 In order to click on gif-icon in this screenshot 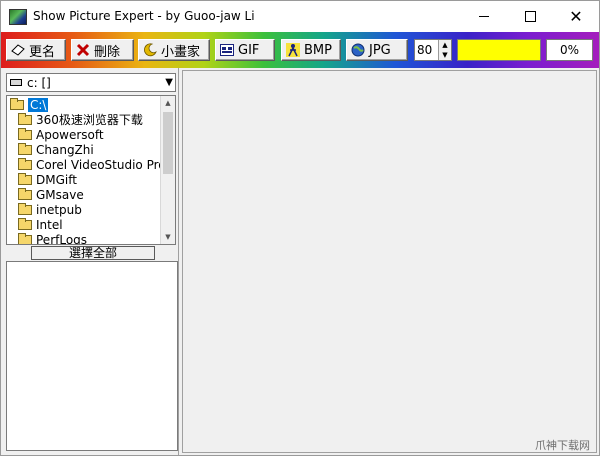, I will do `click(227, 50)`.